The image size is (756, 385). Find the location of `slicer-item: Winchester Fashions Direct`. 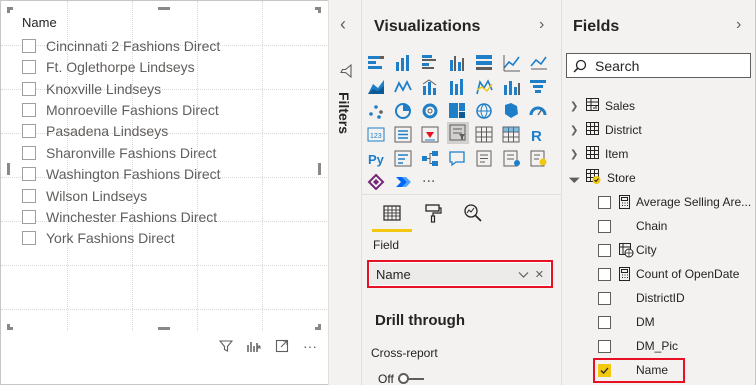

slicer-item: Winchester Fashions Direct is located at coordinates (119, 217).